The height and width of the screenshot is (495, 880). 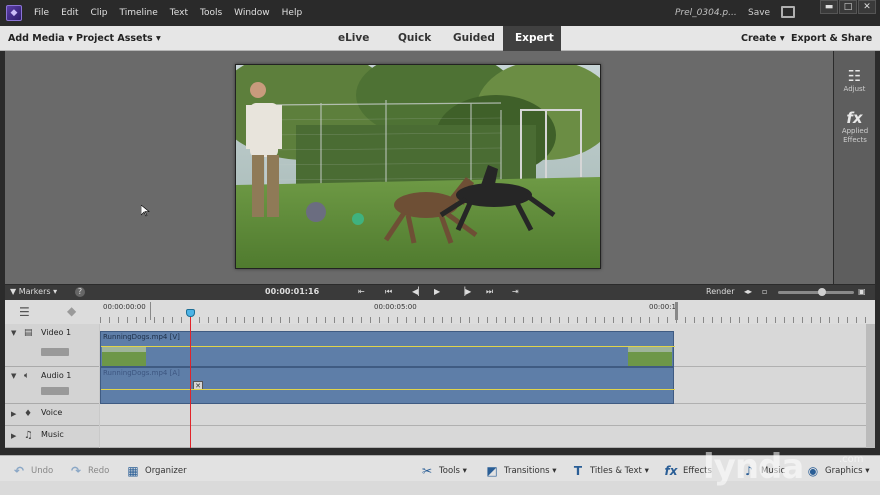 What do you see at coordinates (179, 13) in the screenshot?
I see `menu-text: Text` at bounding box center [179, 13].